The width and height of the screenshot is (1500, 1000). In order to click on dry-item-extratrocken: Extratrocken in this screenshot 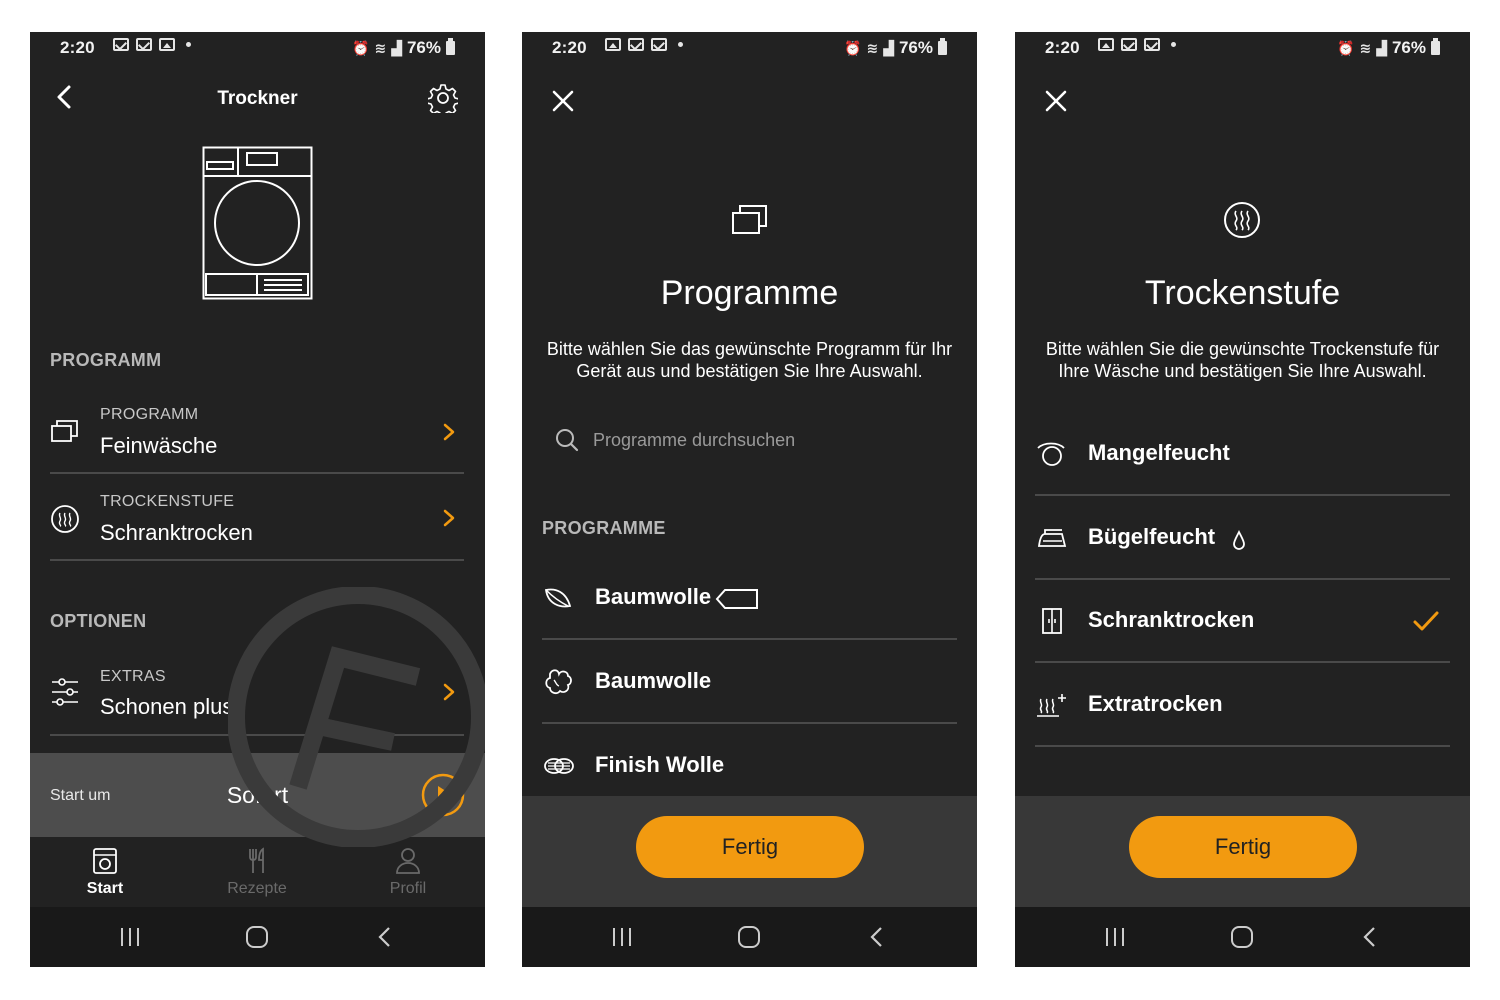, I will do `click(1242, 705)`.